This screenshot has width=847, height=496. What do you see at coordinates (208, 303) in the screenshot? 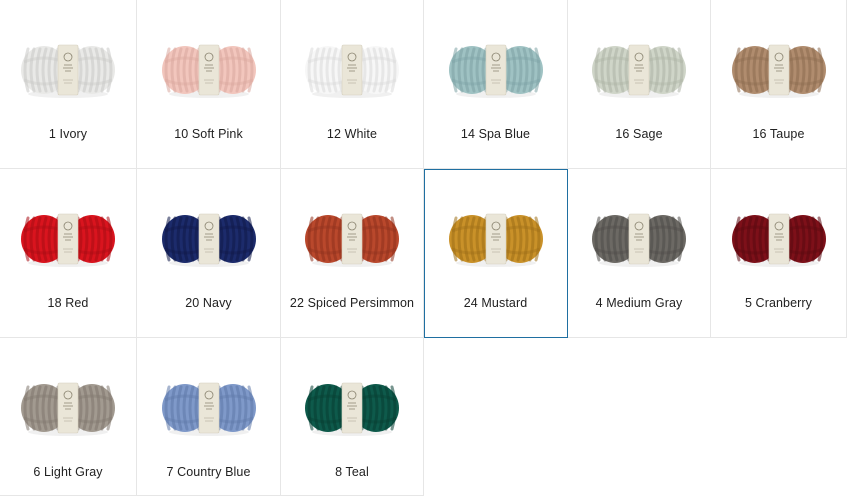
I see `swatch-label: 20 Navy` at bounding box center [208, 303].